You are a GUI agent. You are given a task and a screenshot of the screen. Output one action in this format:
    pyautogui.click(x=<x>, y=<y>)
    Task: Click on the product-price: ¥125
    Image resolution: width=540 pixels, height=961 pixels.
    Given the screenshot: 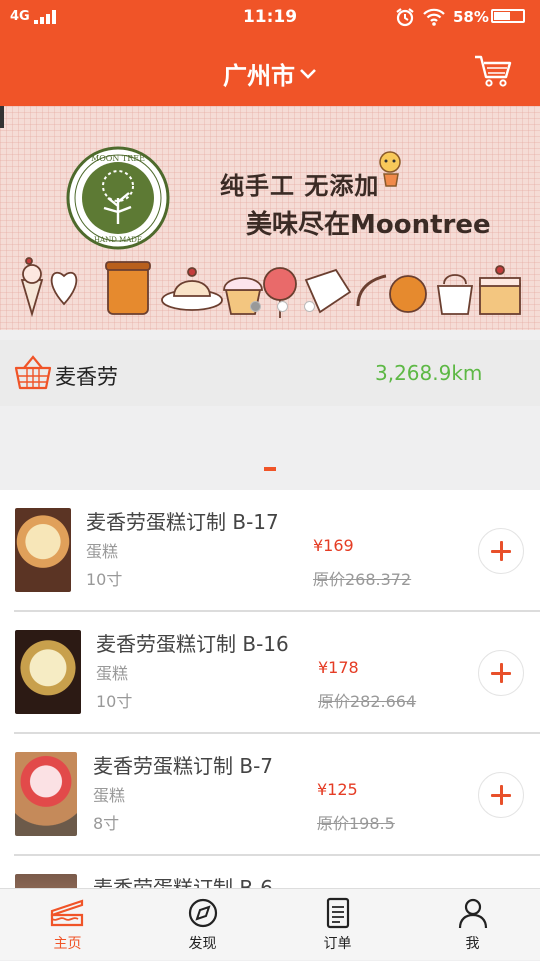 What is the action you would take?
    pyautogui.click(x=337, y=789)
    